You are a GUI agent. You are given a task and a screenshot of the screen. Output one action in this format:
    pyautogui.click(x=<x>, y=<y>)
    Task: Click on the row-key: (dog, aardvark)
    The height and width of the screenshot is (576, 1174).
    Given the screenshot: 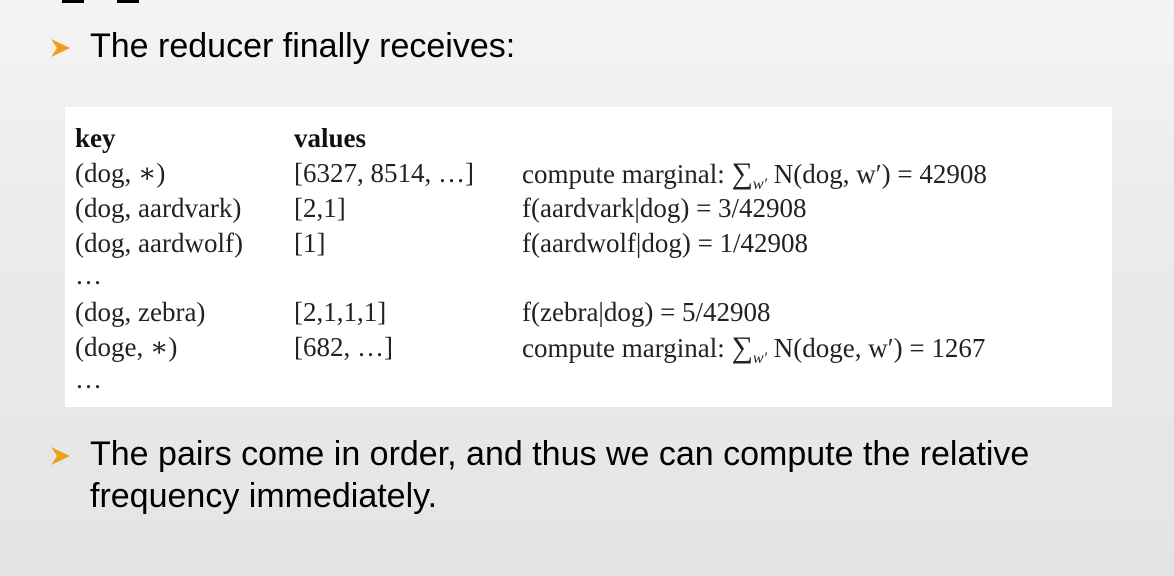 What is the action you would take?
    pyautogui.click(x=158, y=208)
    